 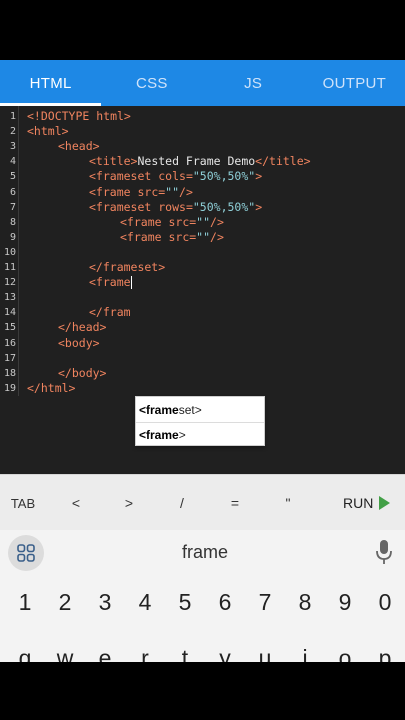 I want to click on grid-icon, so click(x=26, y=553).